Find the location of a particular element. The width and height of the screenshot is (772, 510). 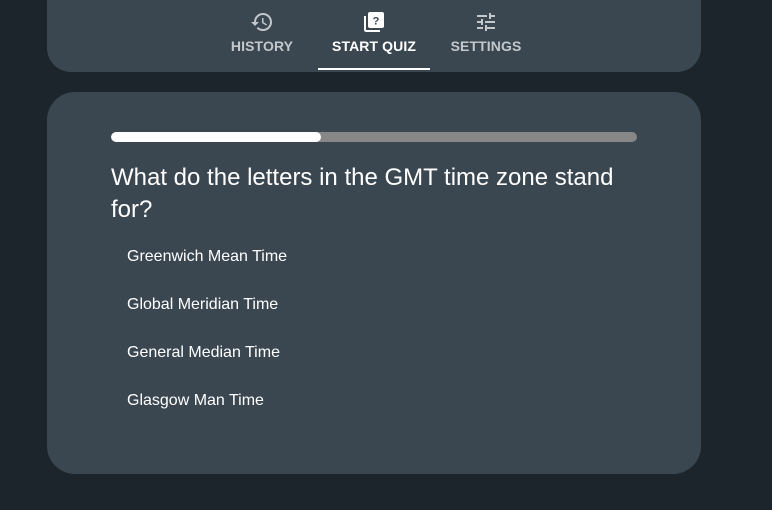

answer-option: Glasgow Man Time is located at coordinates (374, 401).